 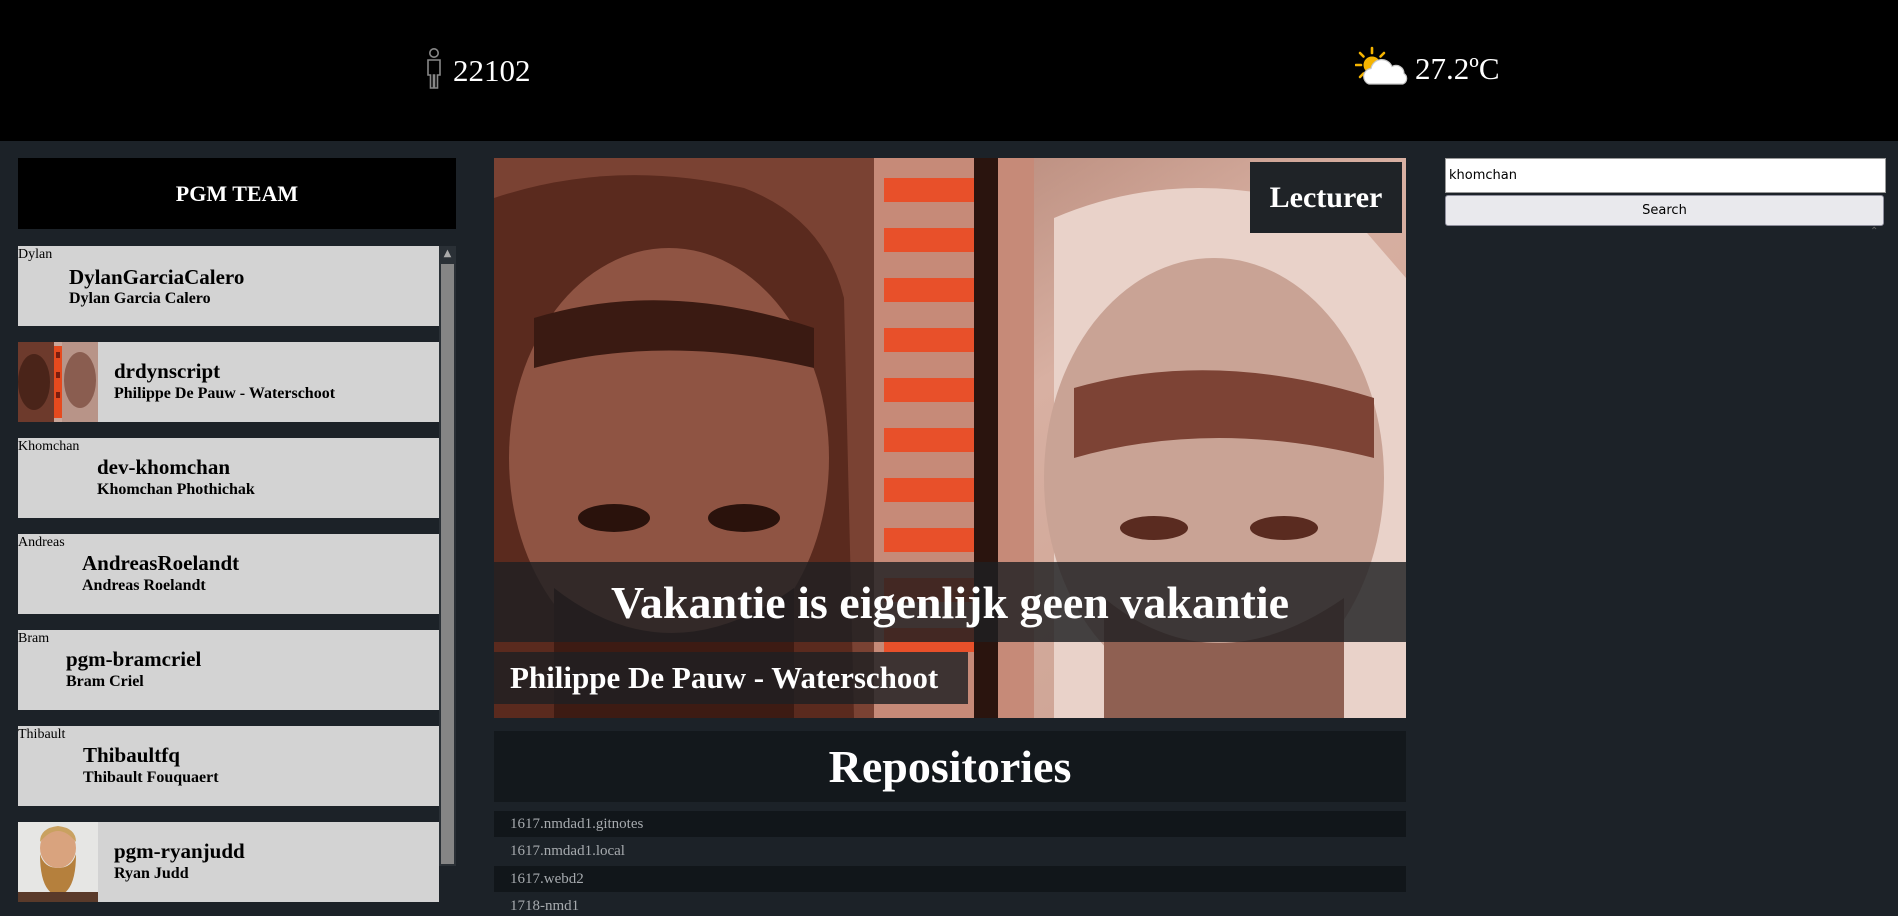 I want to click on avatar-alt-text: Dylan, so click(x=35, y=254).